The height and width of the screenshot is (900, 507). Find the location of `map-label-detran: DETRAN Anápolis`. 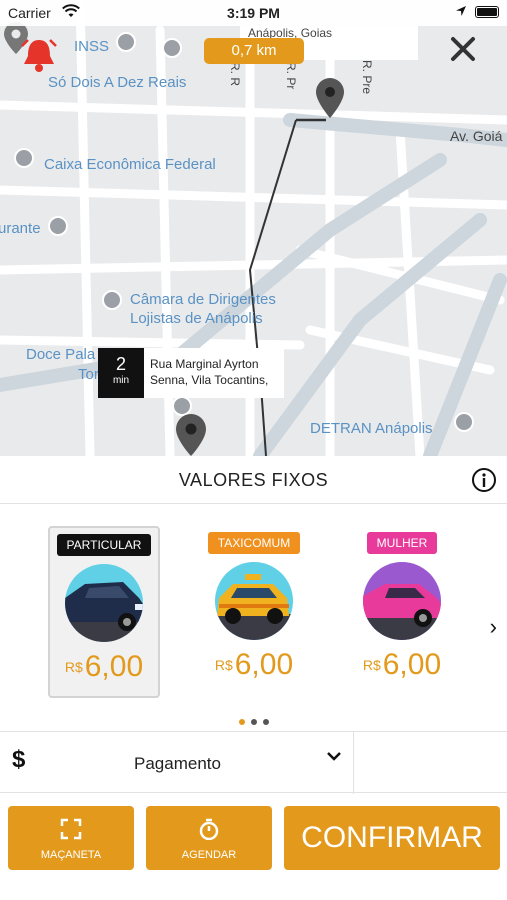

map-label-detran: DETRAN Anápolis is located at coordinates (371, 428).